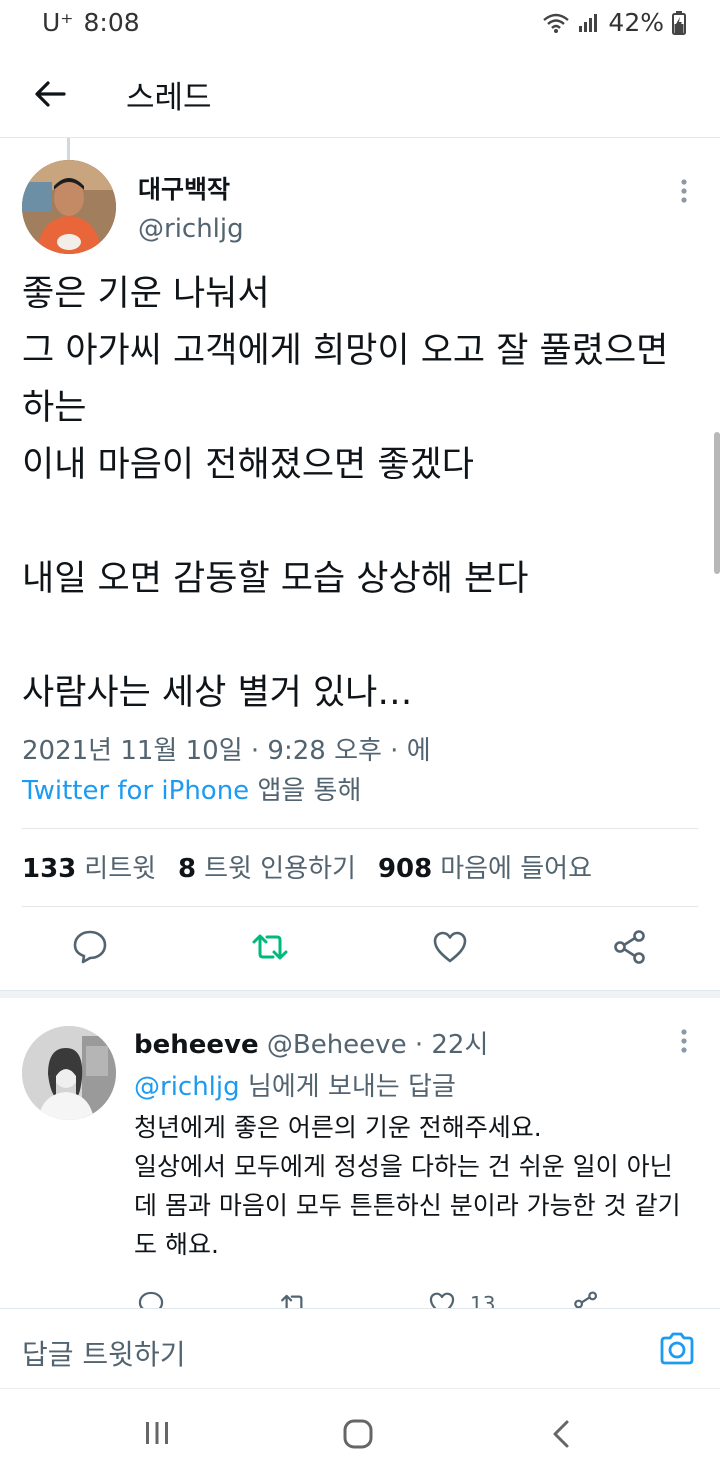  What do you see at coordinates (405, 869) in the screenshot?
I see `like-count: 908` at bounding box center [405, 869].